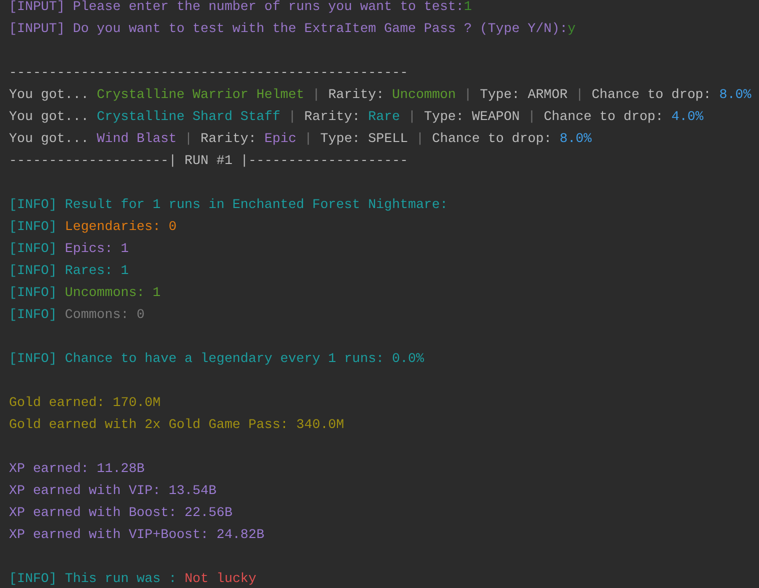 The width and height of the screenshot is (759, 588). What do you see at coordinates (120, 513) in the screenshot?
I see `console-line: XP earned with Boost: 22.56B` at bounding box center [120, 513].